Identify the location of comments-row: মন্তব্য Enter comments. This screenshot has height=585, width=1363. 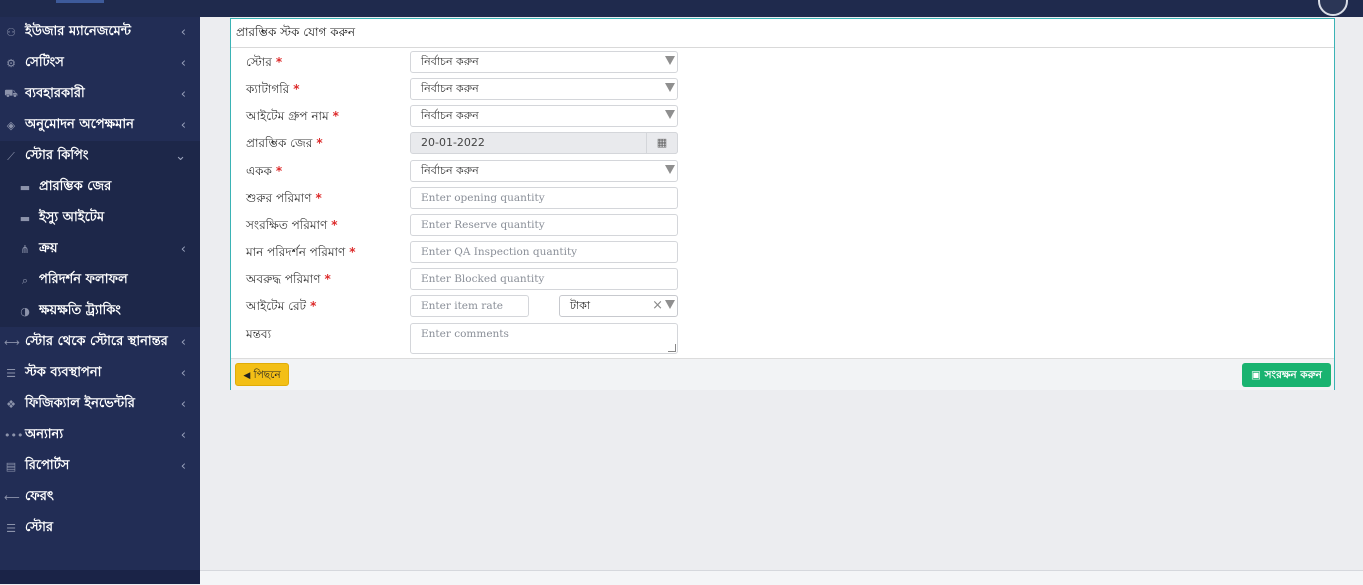
(782, 339).